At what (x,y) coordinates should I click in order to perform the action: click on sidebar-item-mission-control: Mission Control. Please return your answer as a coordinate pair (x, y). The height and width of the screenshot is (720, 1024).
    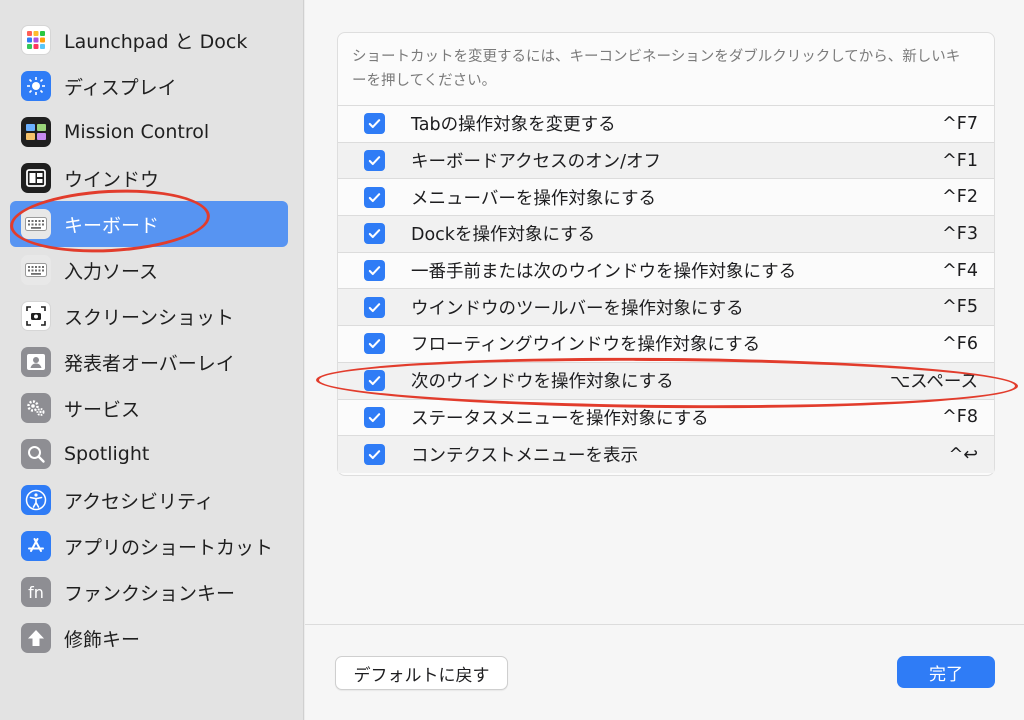
    Looking at the image, I should click on (149, 132).